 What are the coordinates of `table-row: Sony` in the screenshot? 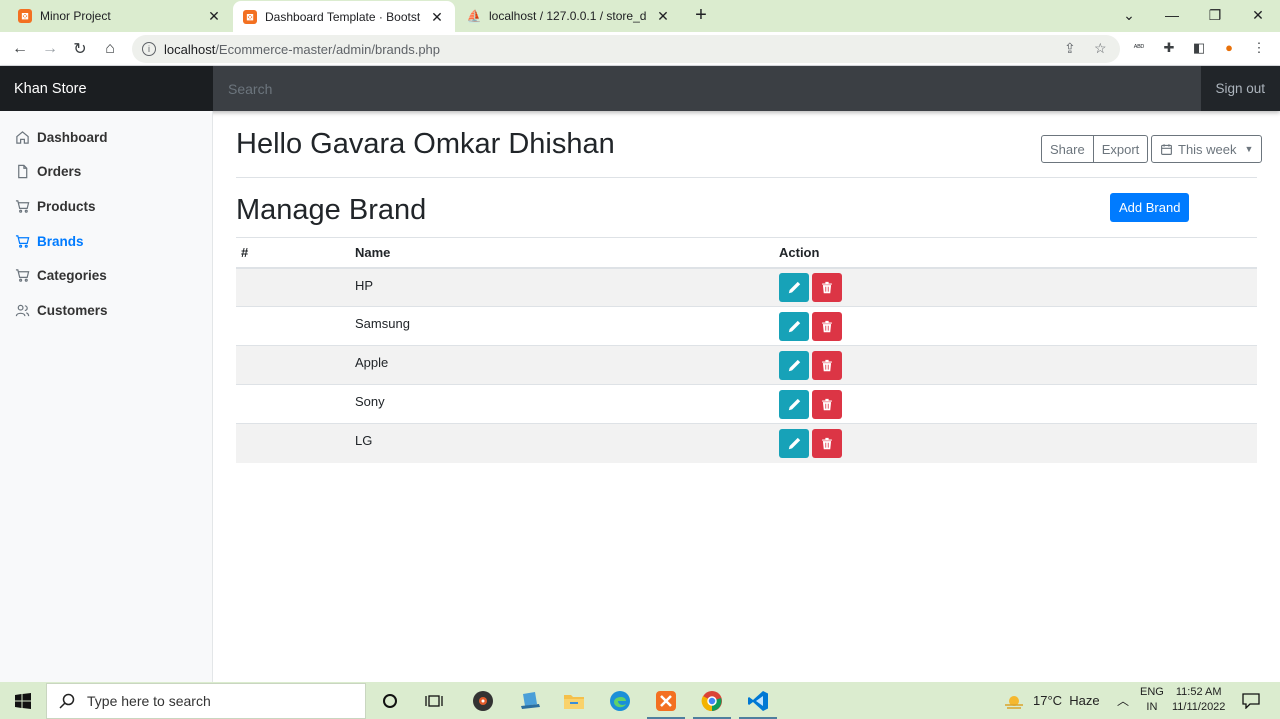 It's located at (746, 404).